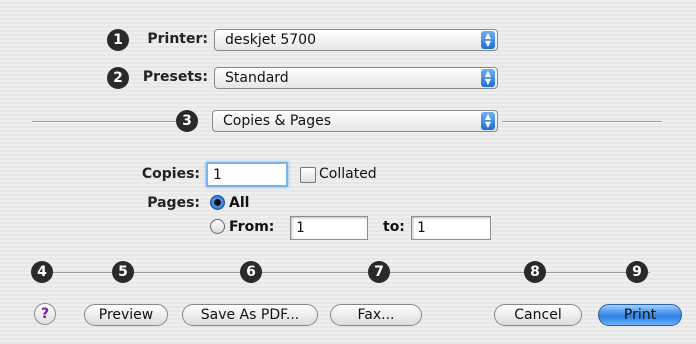  Describe the element at coordinates (535, 272) in the screenshot. I see `callout-8: 8` at that location.